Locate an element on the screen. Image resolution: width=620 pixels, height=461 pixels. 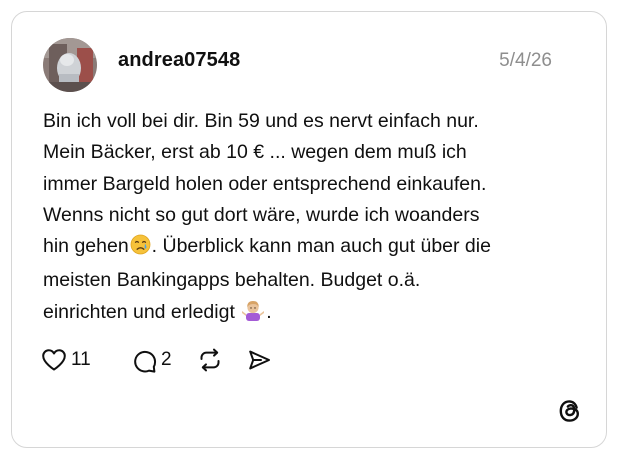
post-line-7: einrichten und erledigt . is located at coordinates (313, 314).